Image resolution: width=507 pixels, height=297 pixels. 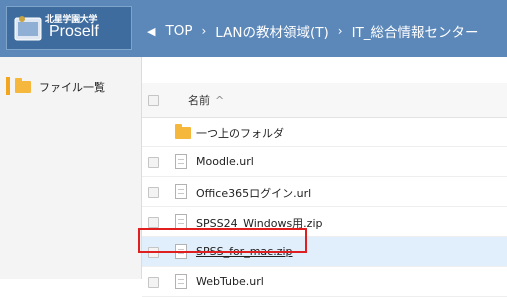 I want to click on breadcrumb: ◀ TOP › LANの教材領域(T) › IT_総合情報センター, so click(x=313, y=31).